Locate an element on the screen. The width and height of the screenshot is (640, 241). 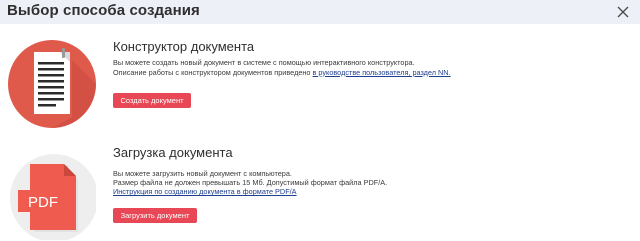
document-icon is located at coordinates (52, 84).